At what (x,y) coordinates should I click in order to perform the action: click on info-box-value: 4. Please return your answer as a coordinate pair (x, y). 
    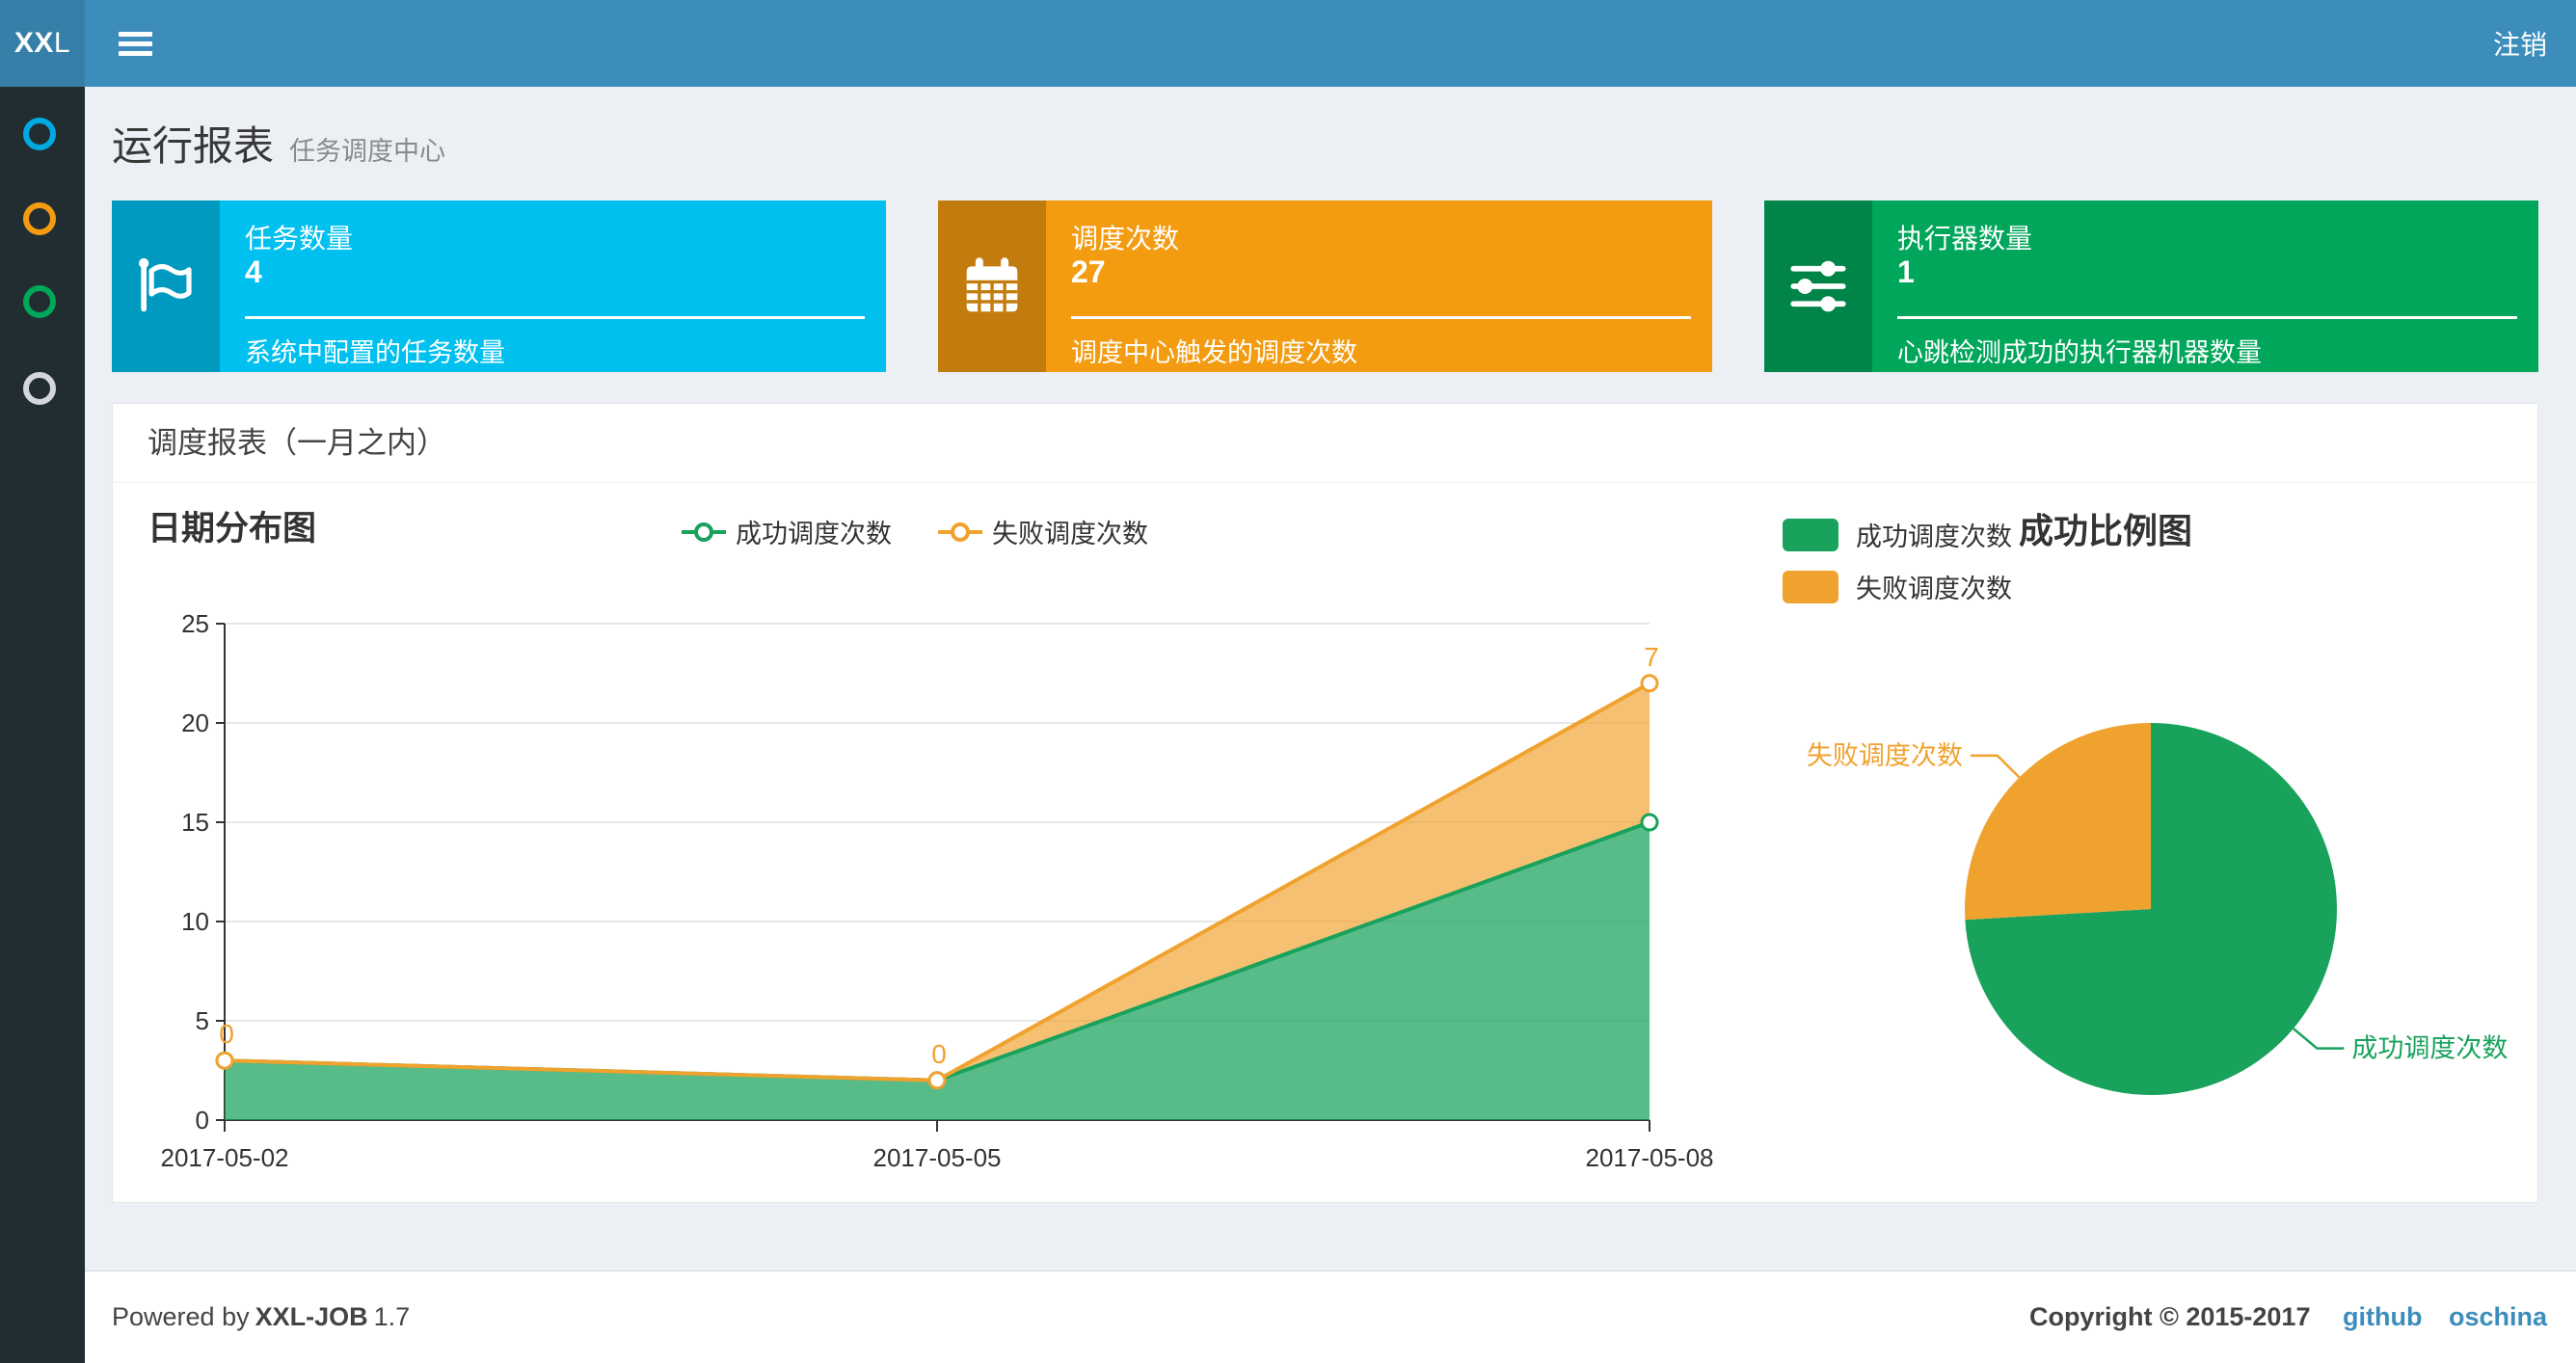
    Looking at the image, I should click on (254, 271).